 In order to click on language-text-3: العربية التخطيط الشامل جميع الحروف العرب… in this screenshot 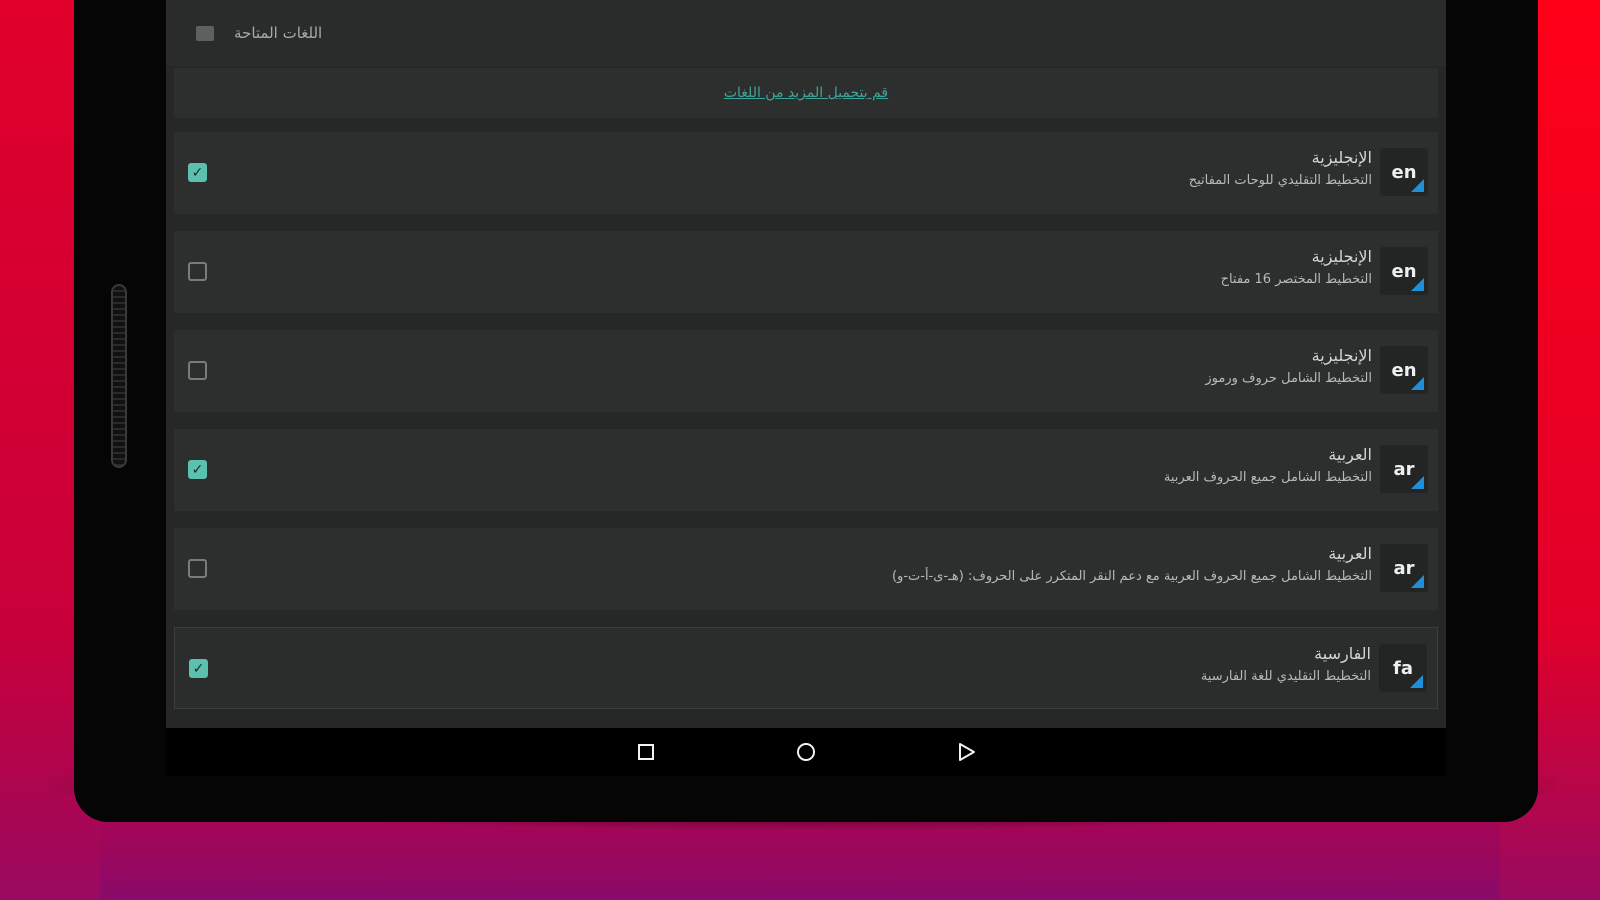, I will do `click(1268, 466)`.